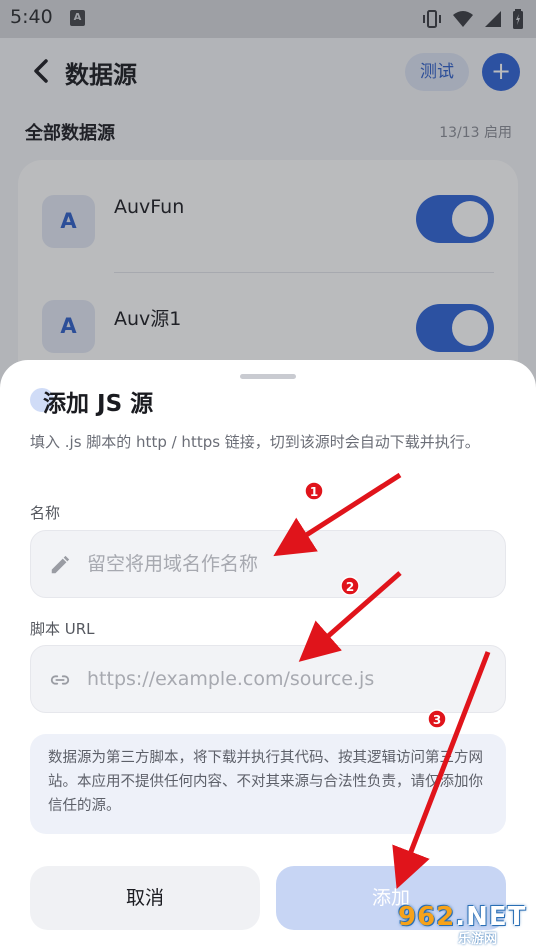 The width and height of the screenshot is (536, 952). Describe the element at coordinates (62, 629) in the screenshot. I see `url-label: 脚本 URL` at that location.